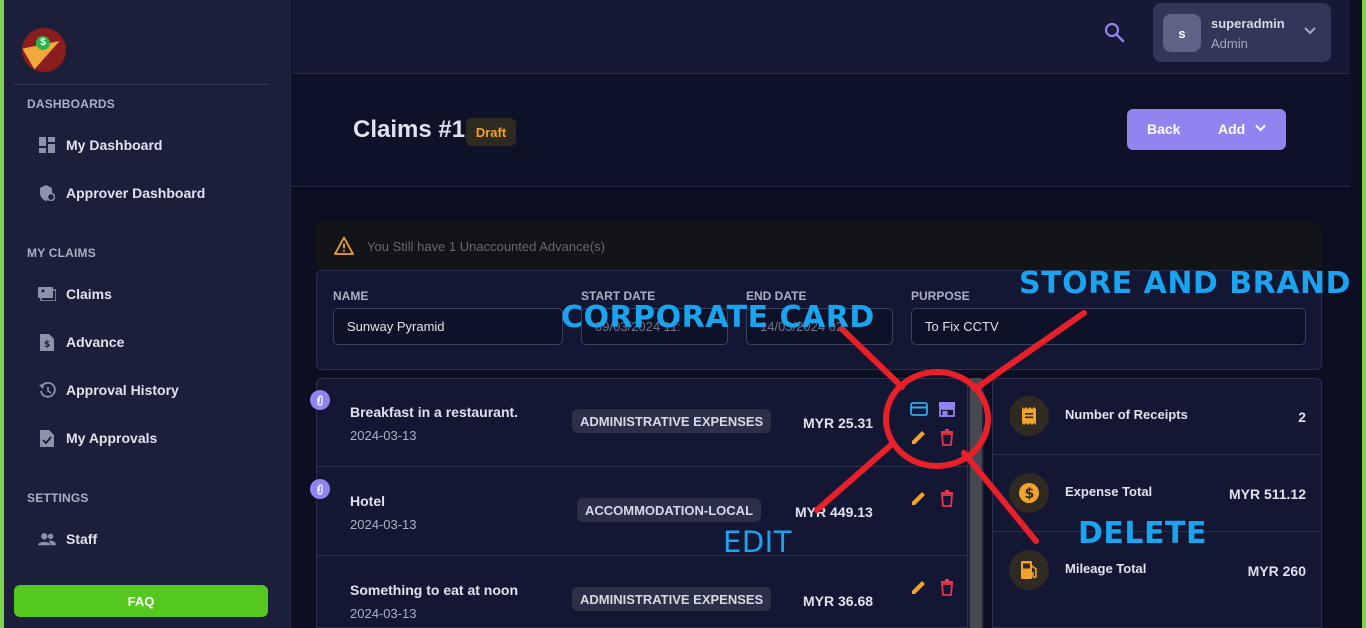 This screenshot has height=628, width=1366. I want to click on store-icon, so click(947, 409).